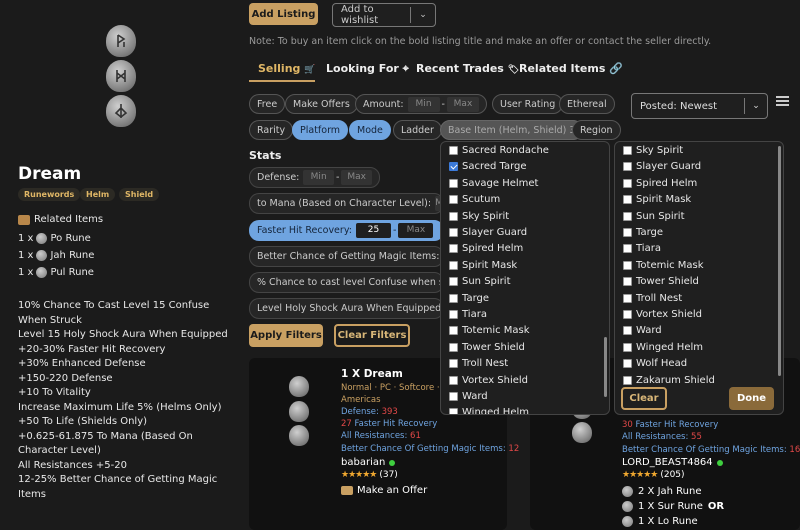  Describe the element at coordinates (467, 68) in the screenshot. I see `tab-recent-trades: Recent Trades 🏷` at that location.